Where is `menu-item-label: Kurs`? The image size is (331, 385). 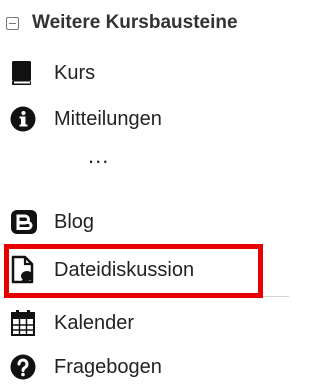 menu-item-label: Kurs is located at coordinates (75, 72).